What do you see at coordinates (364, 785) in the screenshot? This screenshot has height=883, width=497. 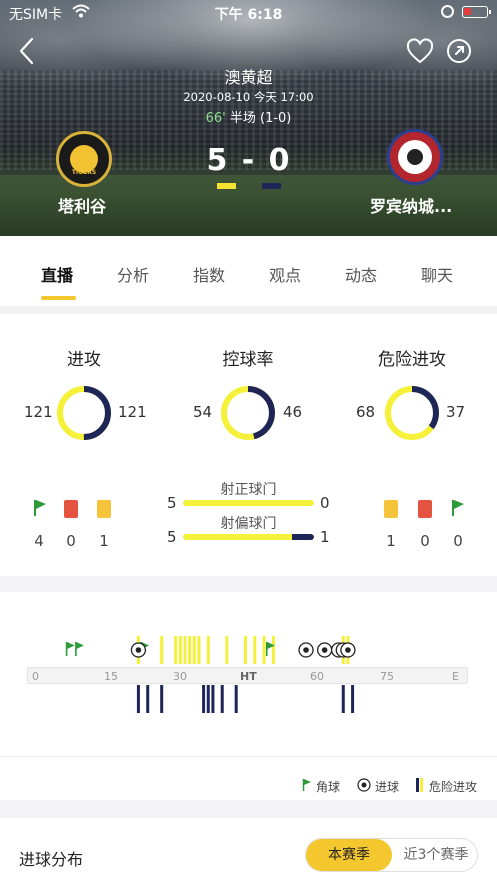 I see `legend-goal-icon` at bounding box center [364, 785].